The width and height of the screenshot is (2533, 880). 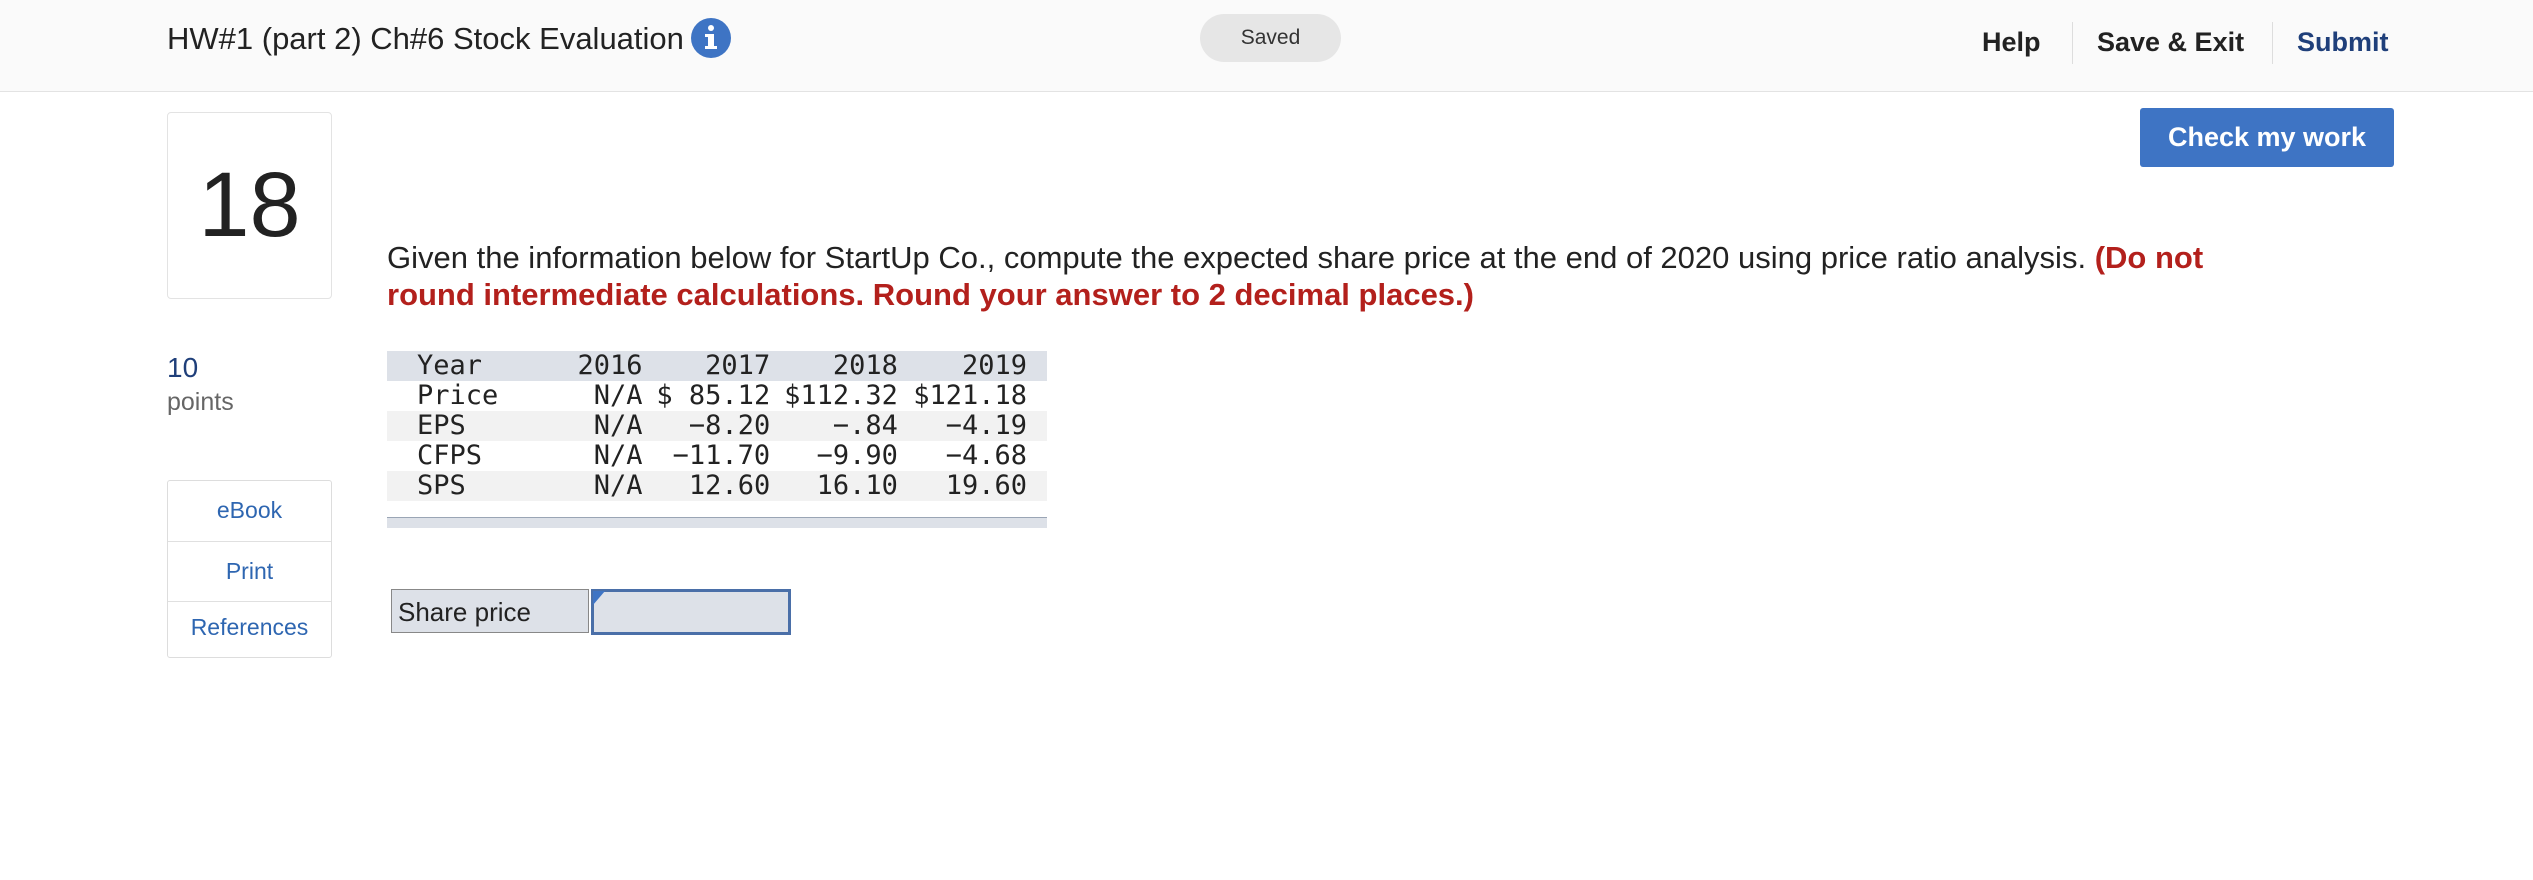 I want to click on table-cell: $121.18, so click(x=970, y=395).